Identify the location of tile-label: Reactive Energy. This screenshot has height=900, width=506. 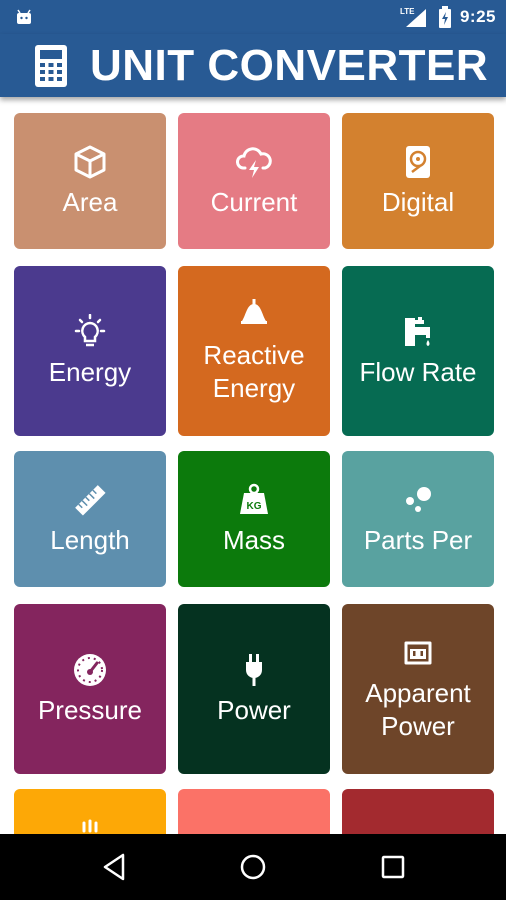
(253, 372).